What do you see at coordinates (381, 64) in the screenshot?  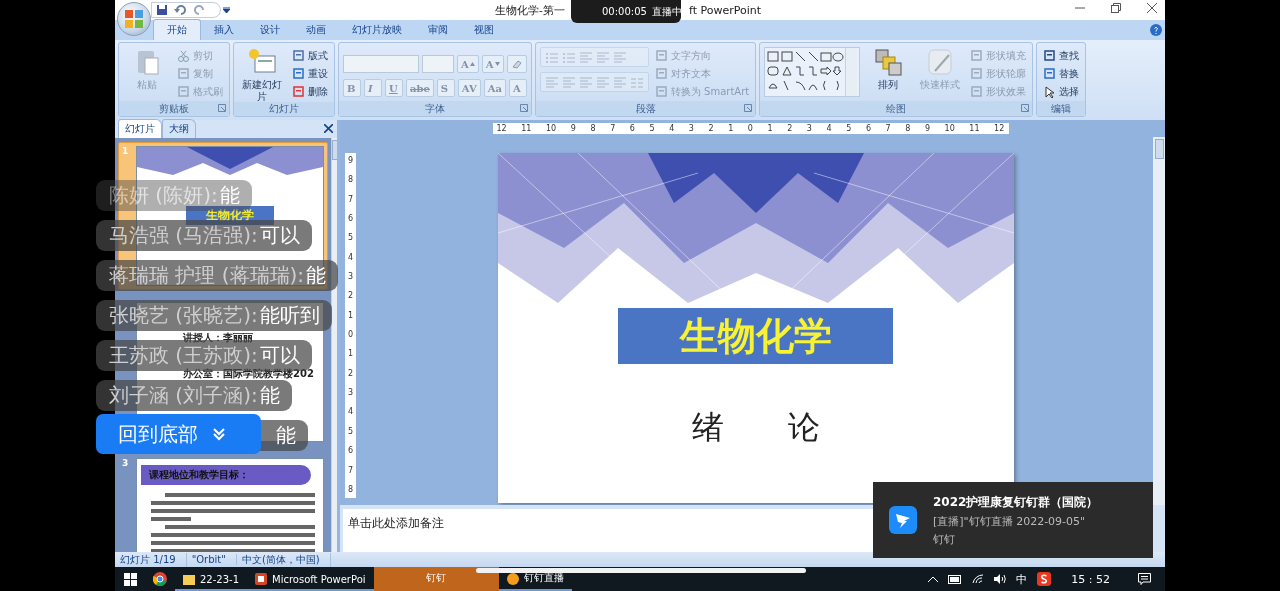 I see `font-name-field` at bounding box center [381, 64].